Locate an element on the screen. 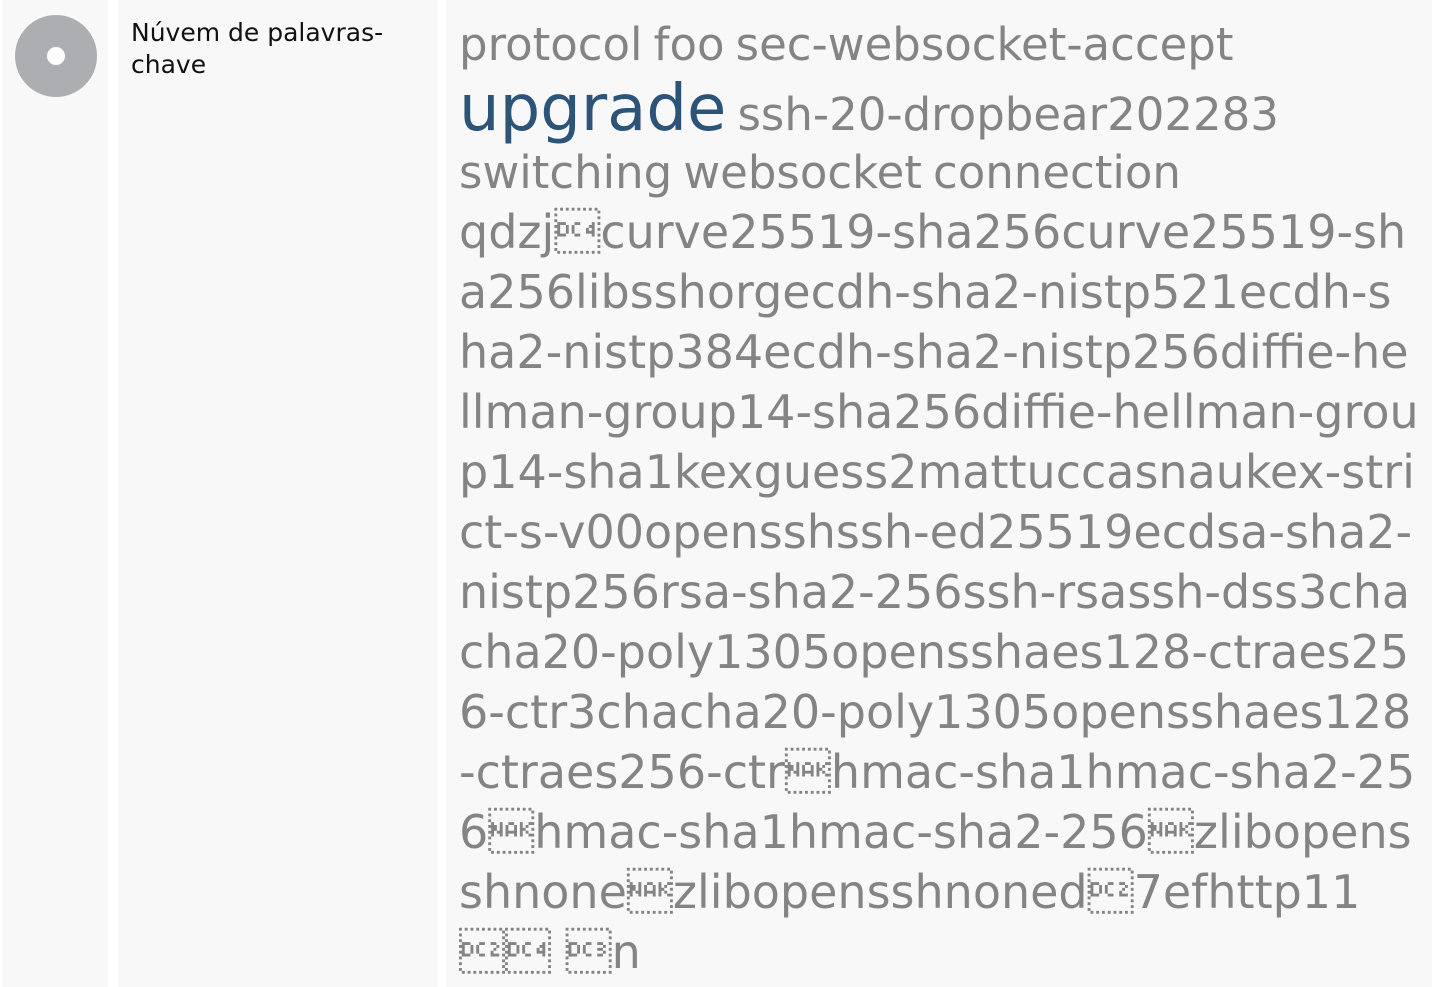 Image resolution: width=1432 pixels, height=987 pixels. keyword-line-3: switching websocket connection is located at coordinates (939, 173).